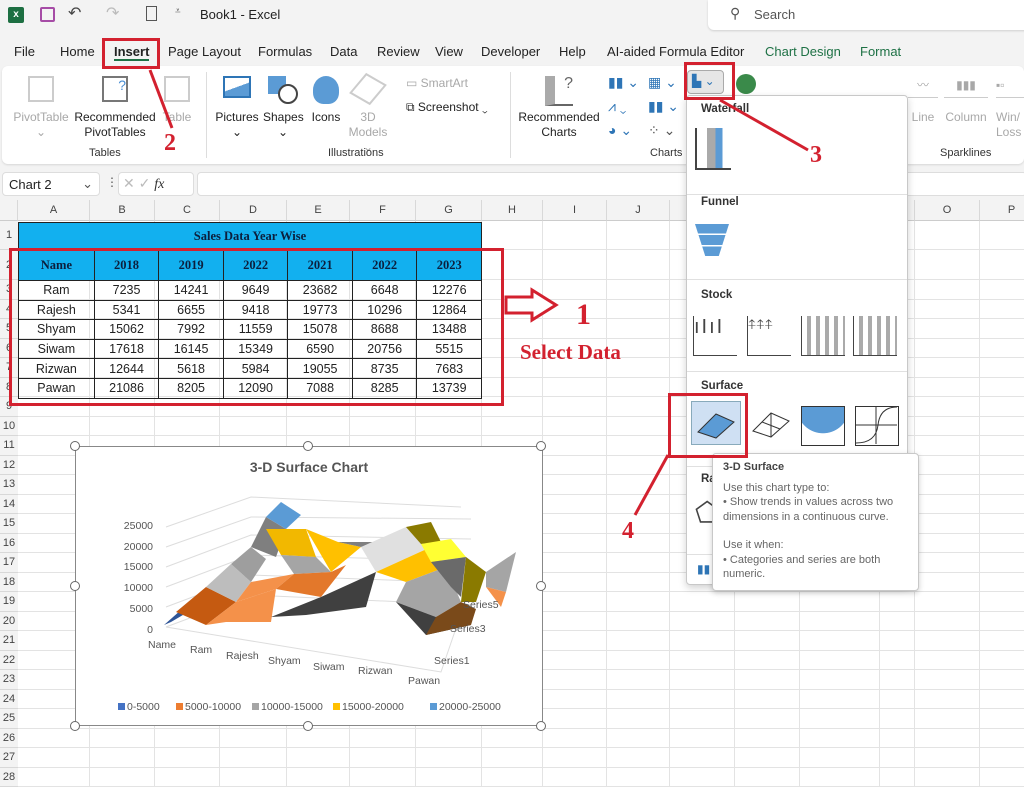 This screenshot has height=787, width=1024. What do you see at coordinates (77, 51) in the screenshot?
I see `tab-home: Home` at bounding box center [77, 51].